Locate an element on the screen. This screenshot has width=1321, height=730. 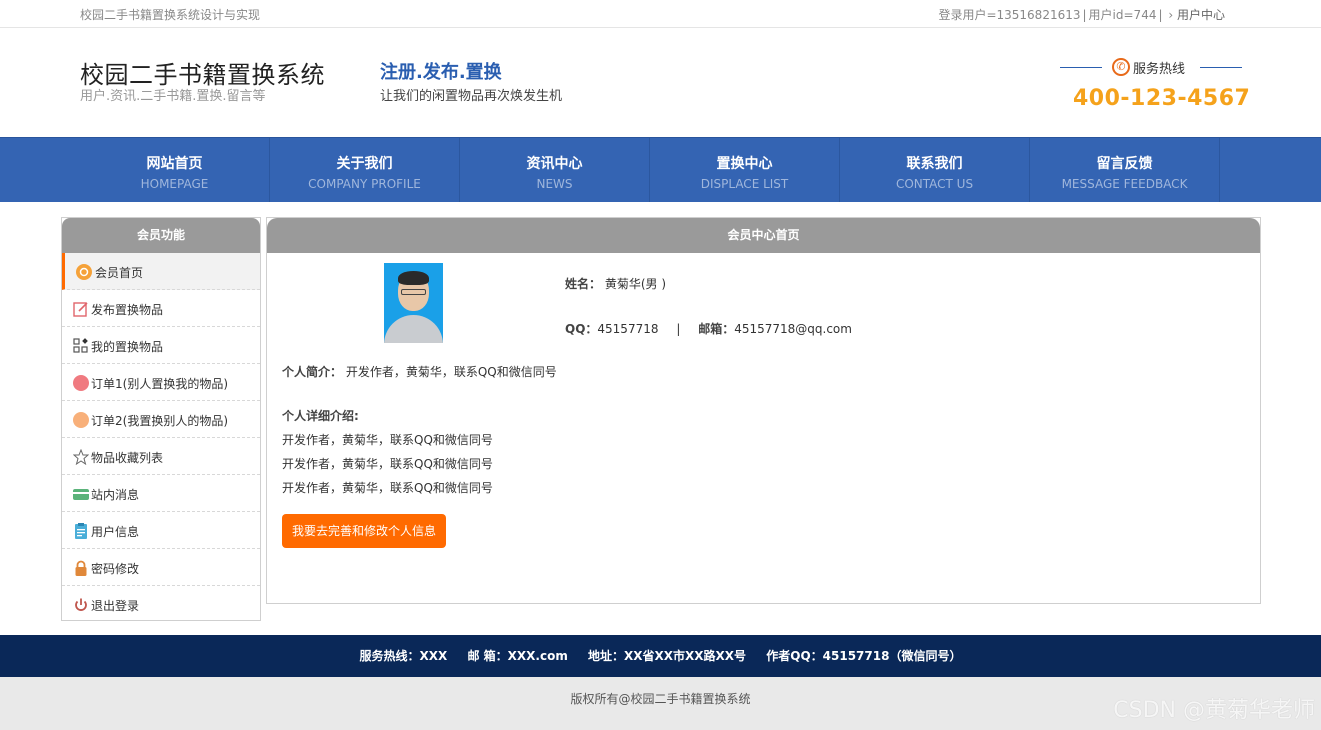
chevron-right-icon: › is located at coordinates (1171, 15).